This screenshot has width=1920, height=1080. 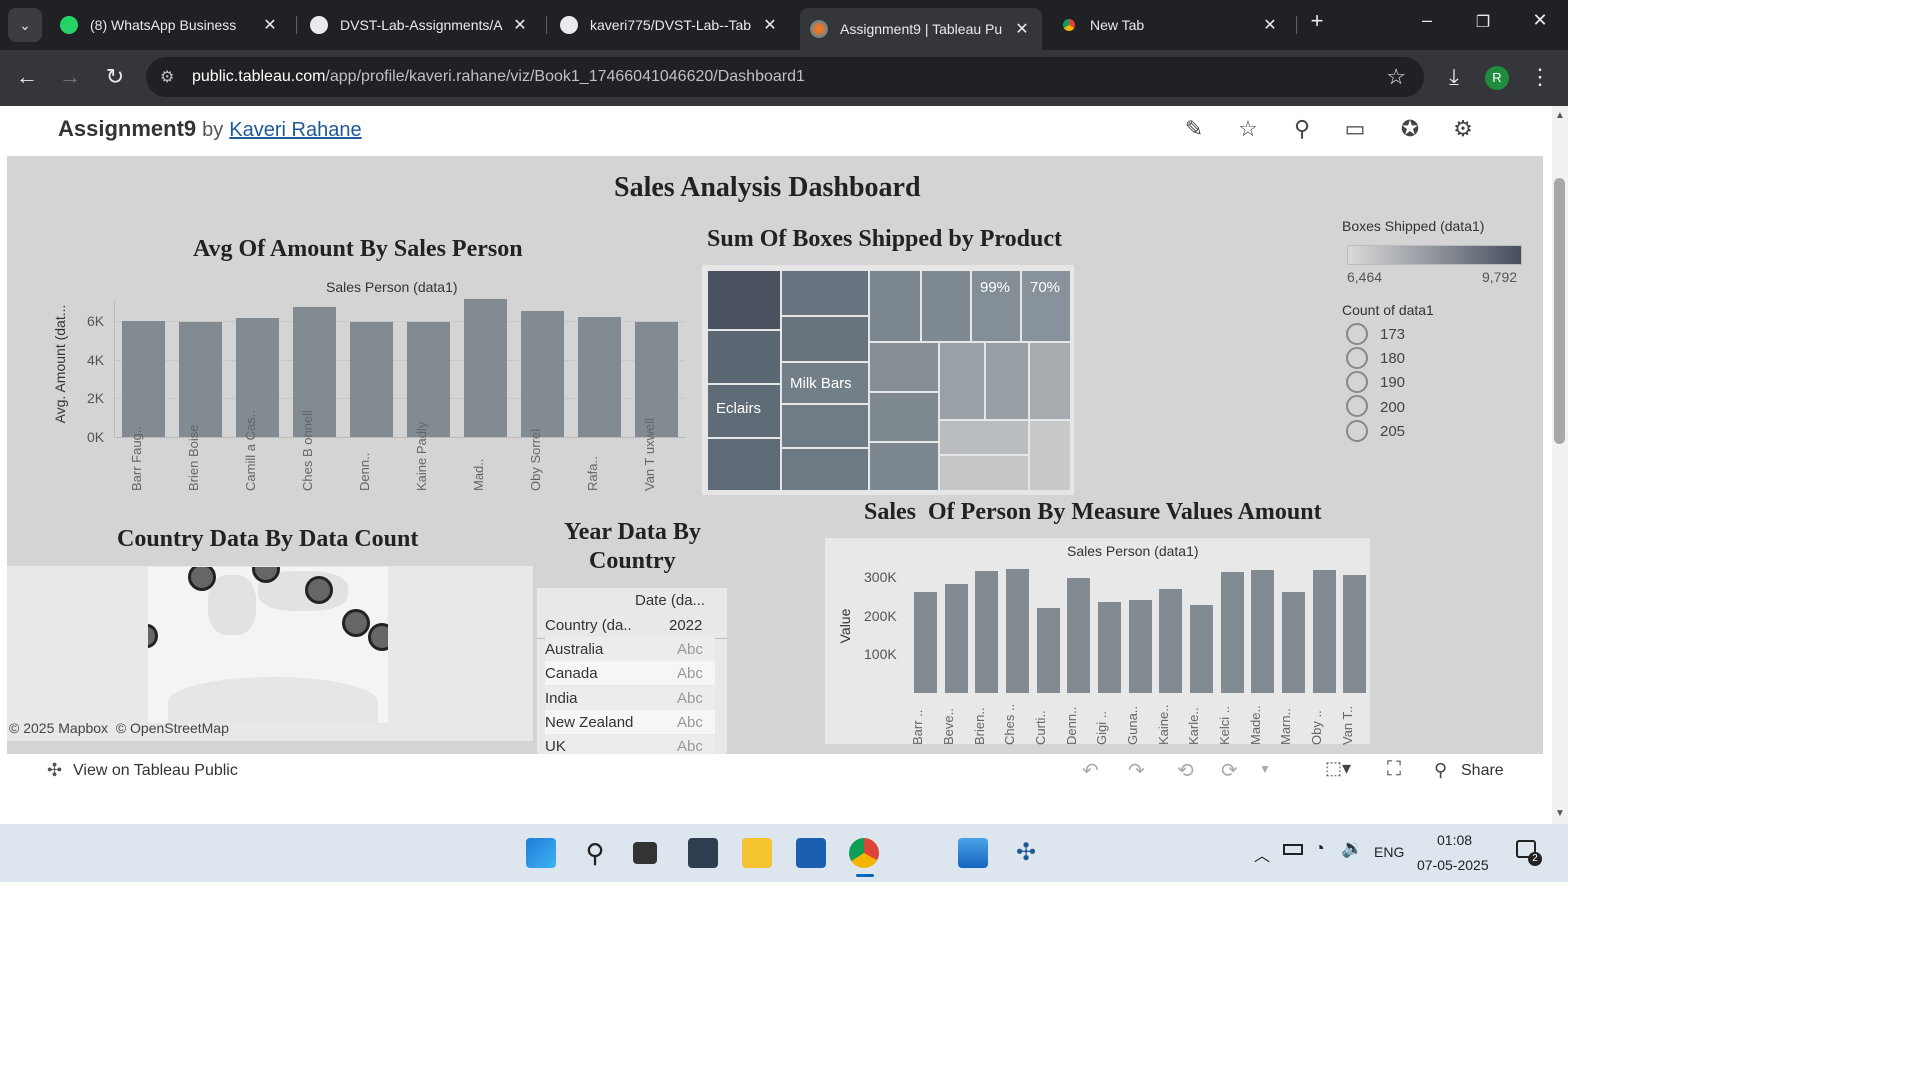 I want to click on view-on-tableau-link: View on Tableau Public, so click(x=155, y=771).